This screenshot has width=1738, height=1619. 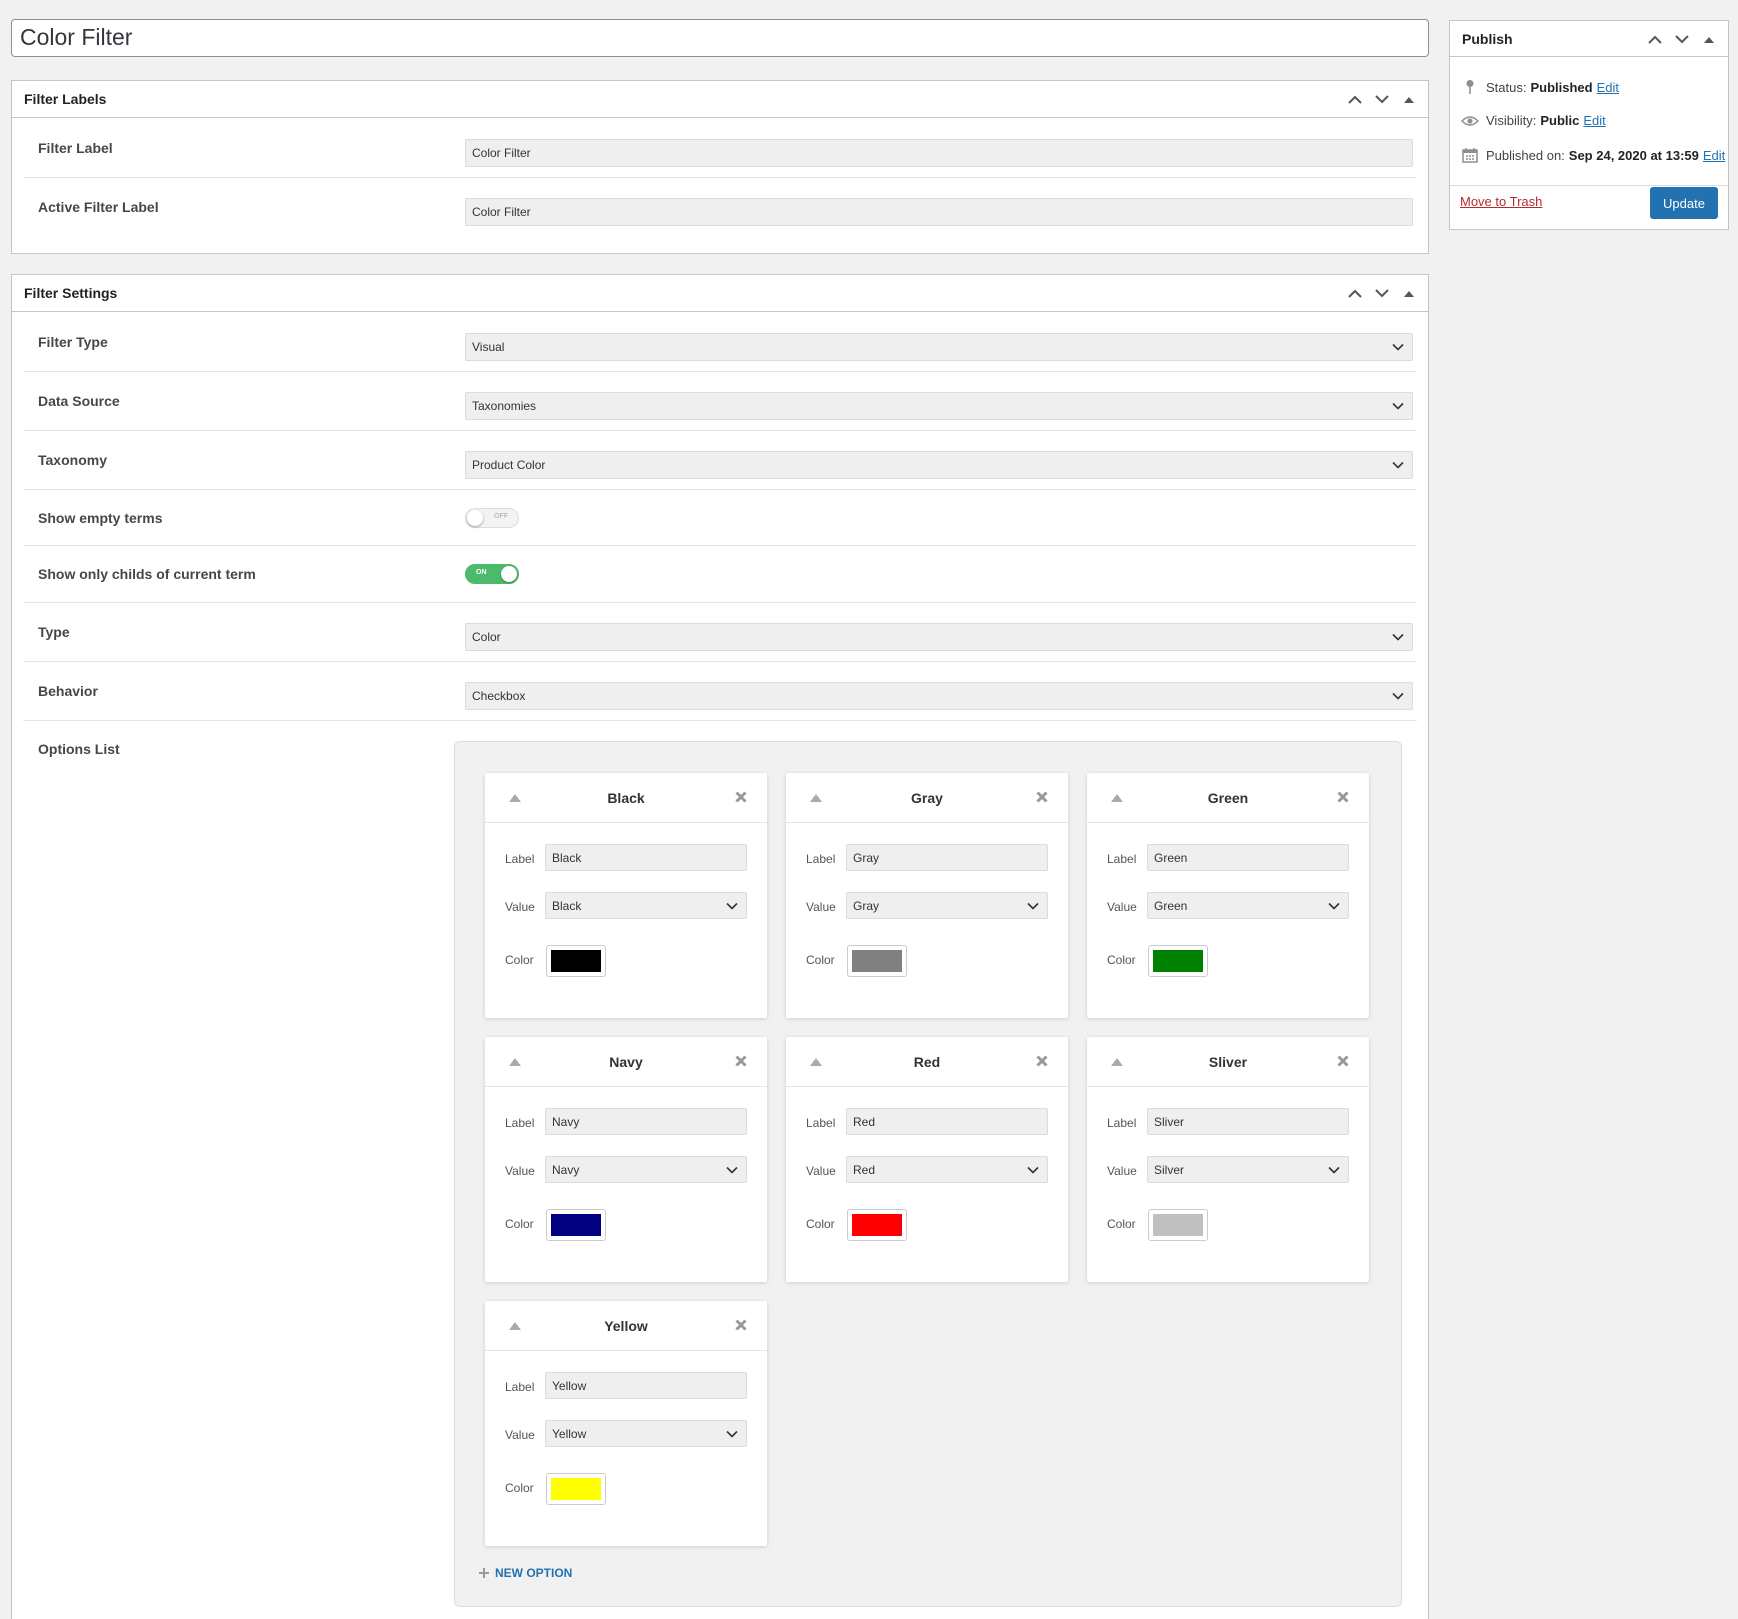 I want to click on option-value-select: Navy, so click(x=646, y=1169).